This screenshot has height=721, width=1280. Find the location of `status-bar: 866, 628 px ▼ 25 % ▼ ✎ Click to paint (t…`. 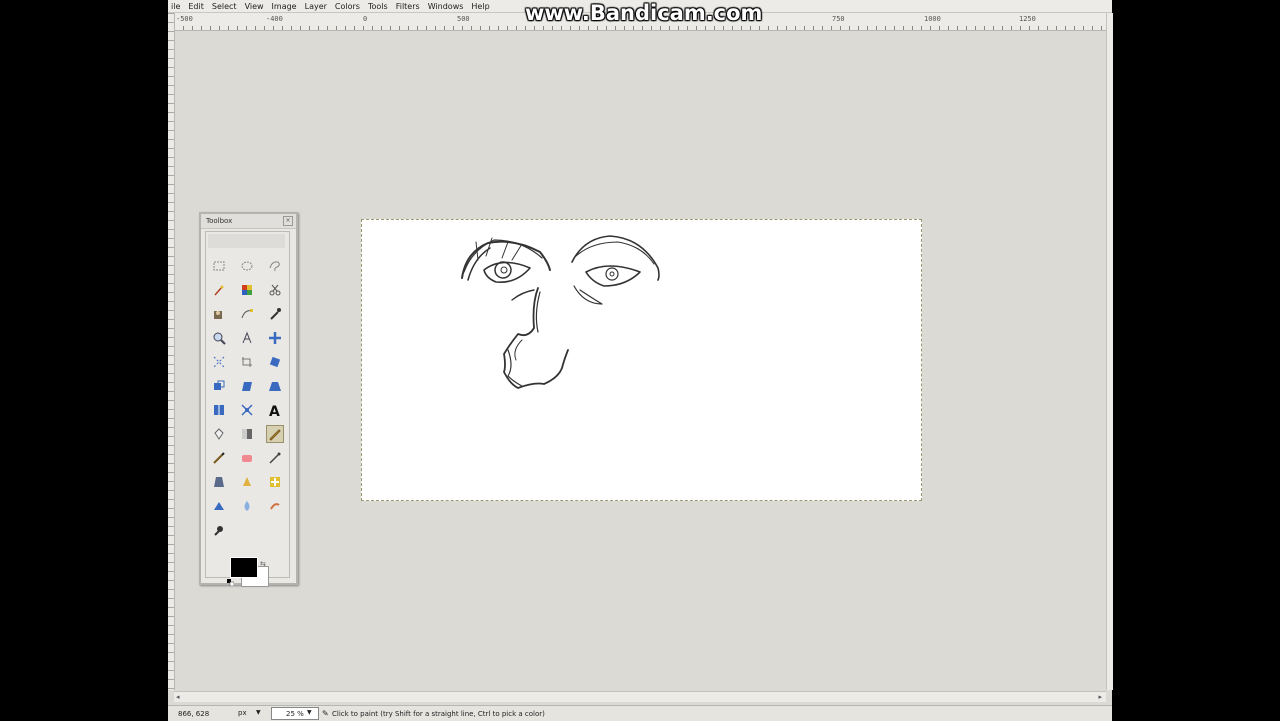

status-bar: 866, 628 px ▼ 25 % ▼ ✎ Click to paint (t… is located at coordinates (640, 713).